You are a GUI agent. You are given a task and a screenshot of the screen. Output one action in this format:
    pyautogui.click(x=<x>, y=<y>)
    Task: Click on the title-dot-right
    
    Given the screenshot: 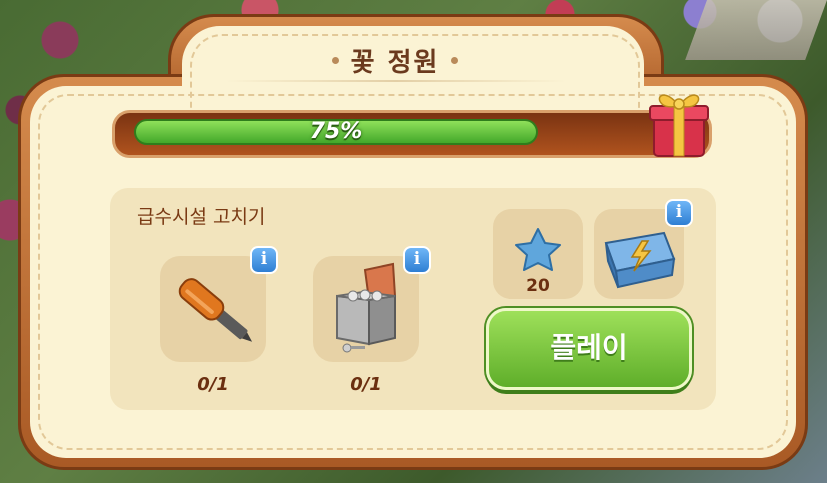 What is the action you would take?
    pyautogui.click(x=455, y=60)
    